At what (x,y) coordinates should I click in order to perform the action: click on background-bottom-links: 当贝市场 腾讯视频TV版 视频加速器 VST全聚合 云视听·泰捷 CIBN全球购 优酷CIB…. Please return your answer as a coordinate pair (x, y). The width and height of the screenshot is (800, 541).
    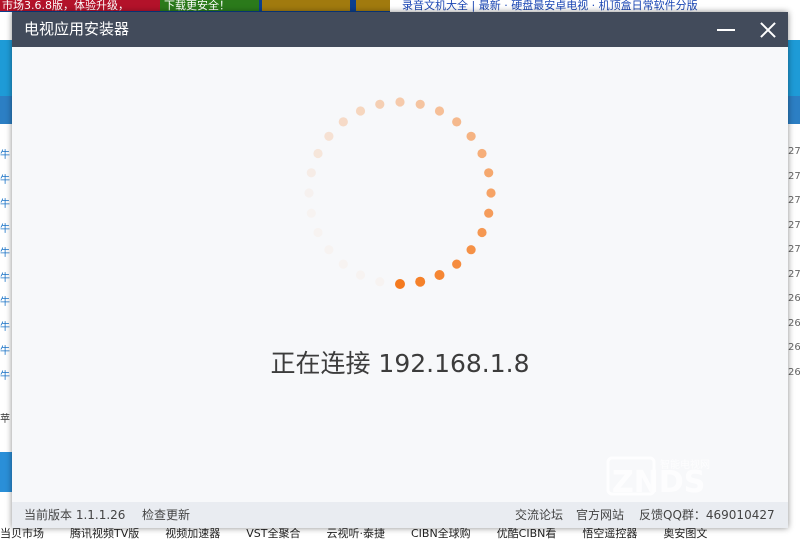
    Looking at the image, I should click on (400, 534).